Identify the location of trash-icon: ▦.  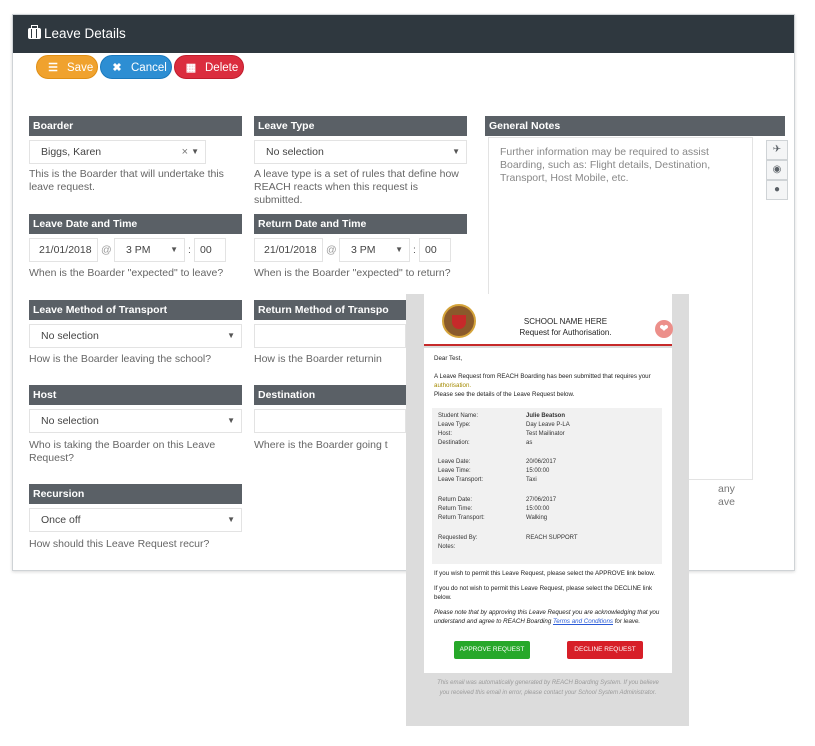
(191, 68).